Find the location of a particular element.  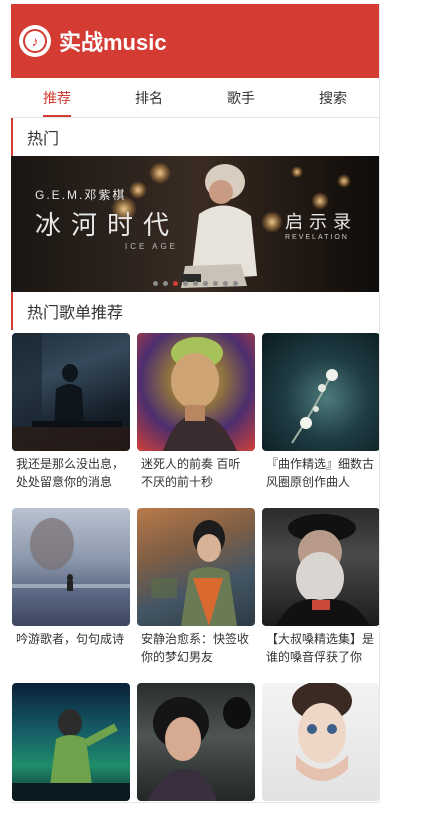

playlist-card: 【大叔嗓精选集】是谁的嗓音俘获了你 is located at coordinates (320, 587).